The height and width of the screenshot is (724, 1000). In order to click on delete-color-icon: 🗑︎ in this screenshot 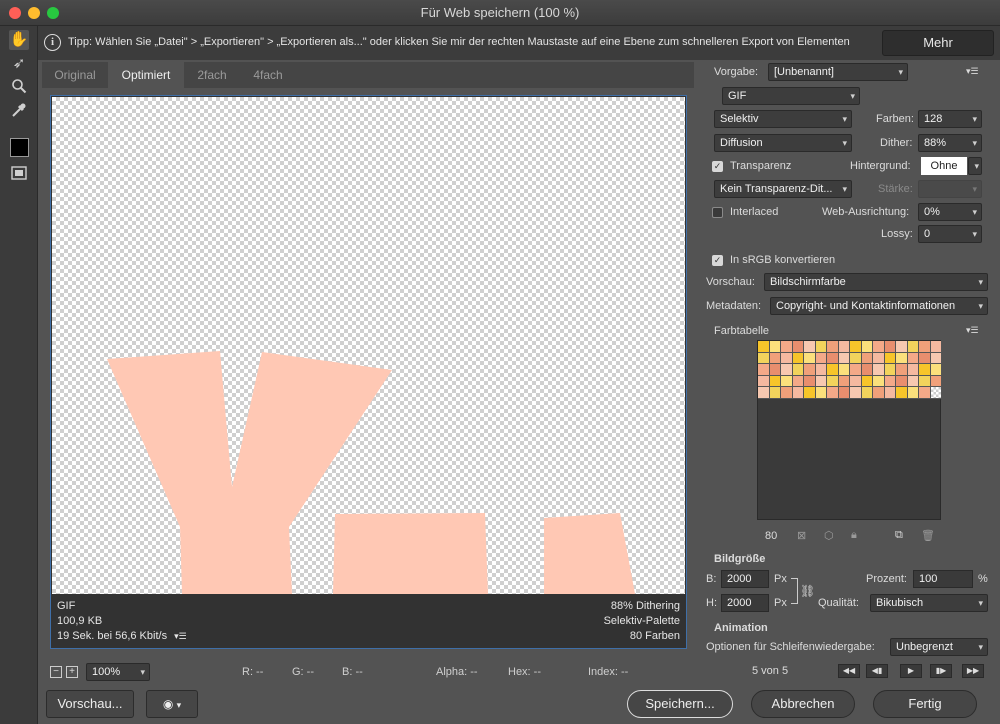, I will do `click(928, 535)`.